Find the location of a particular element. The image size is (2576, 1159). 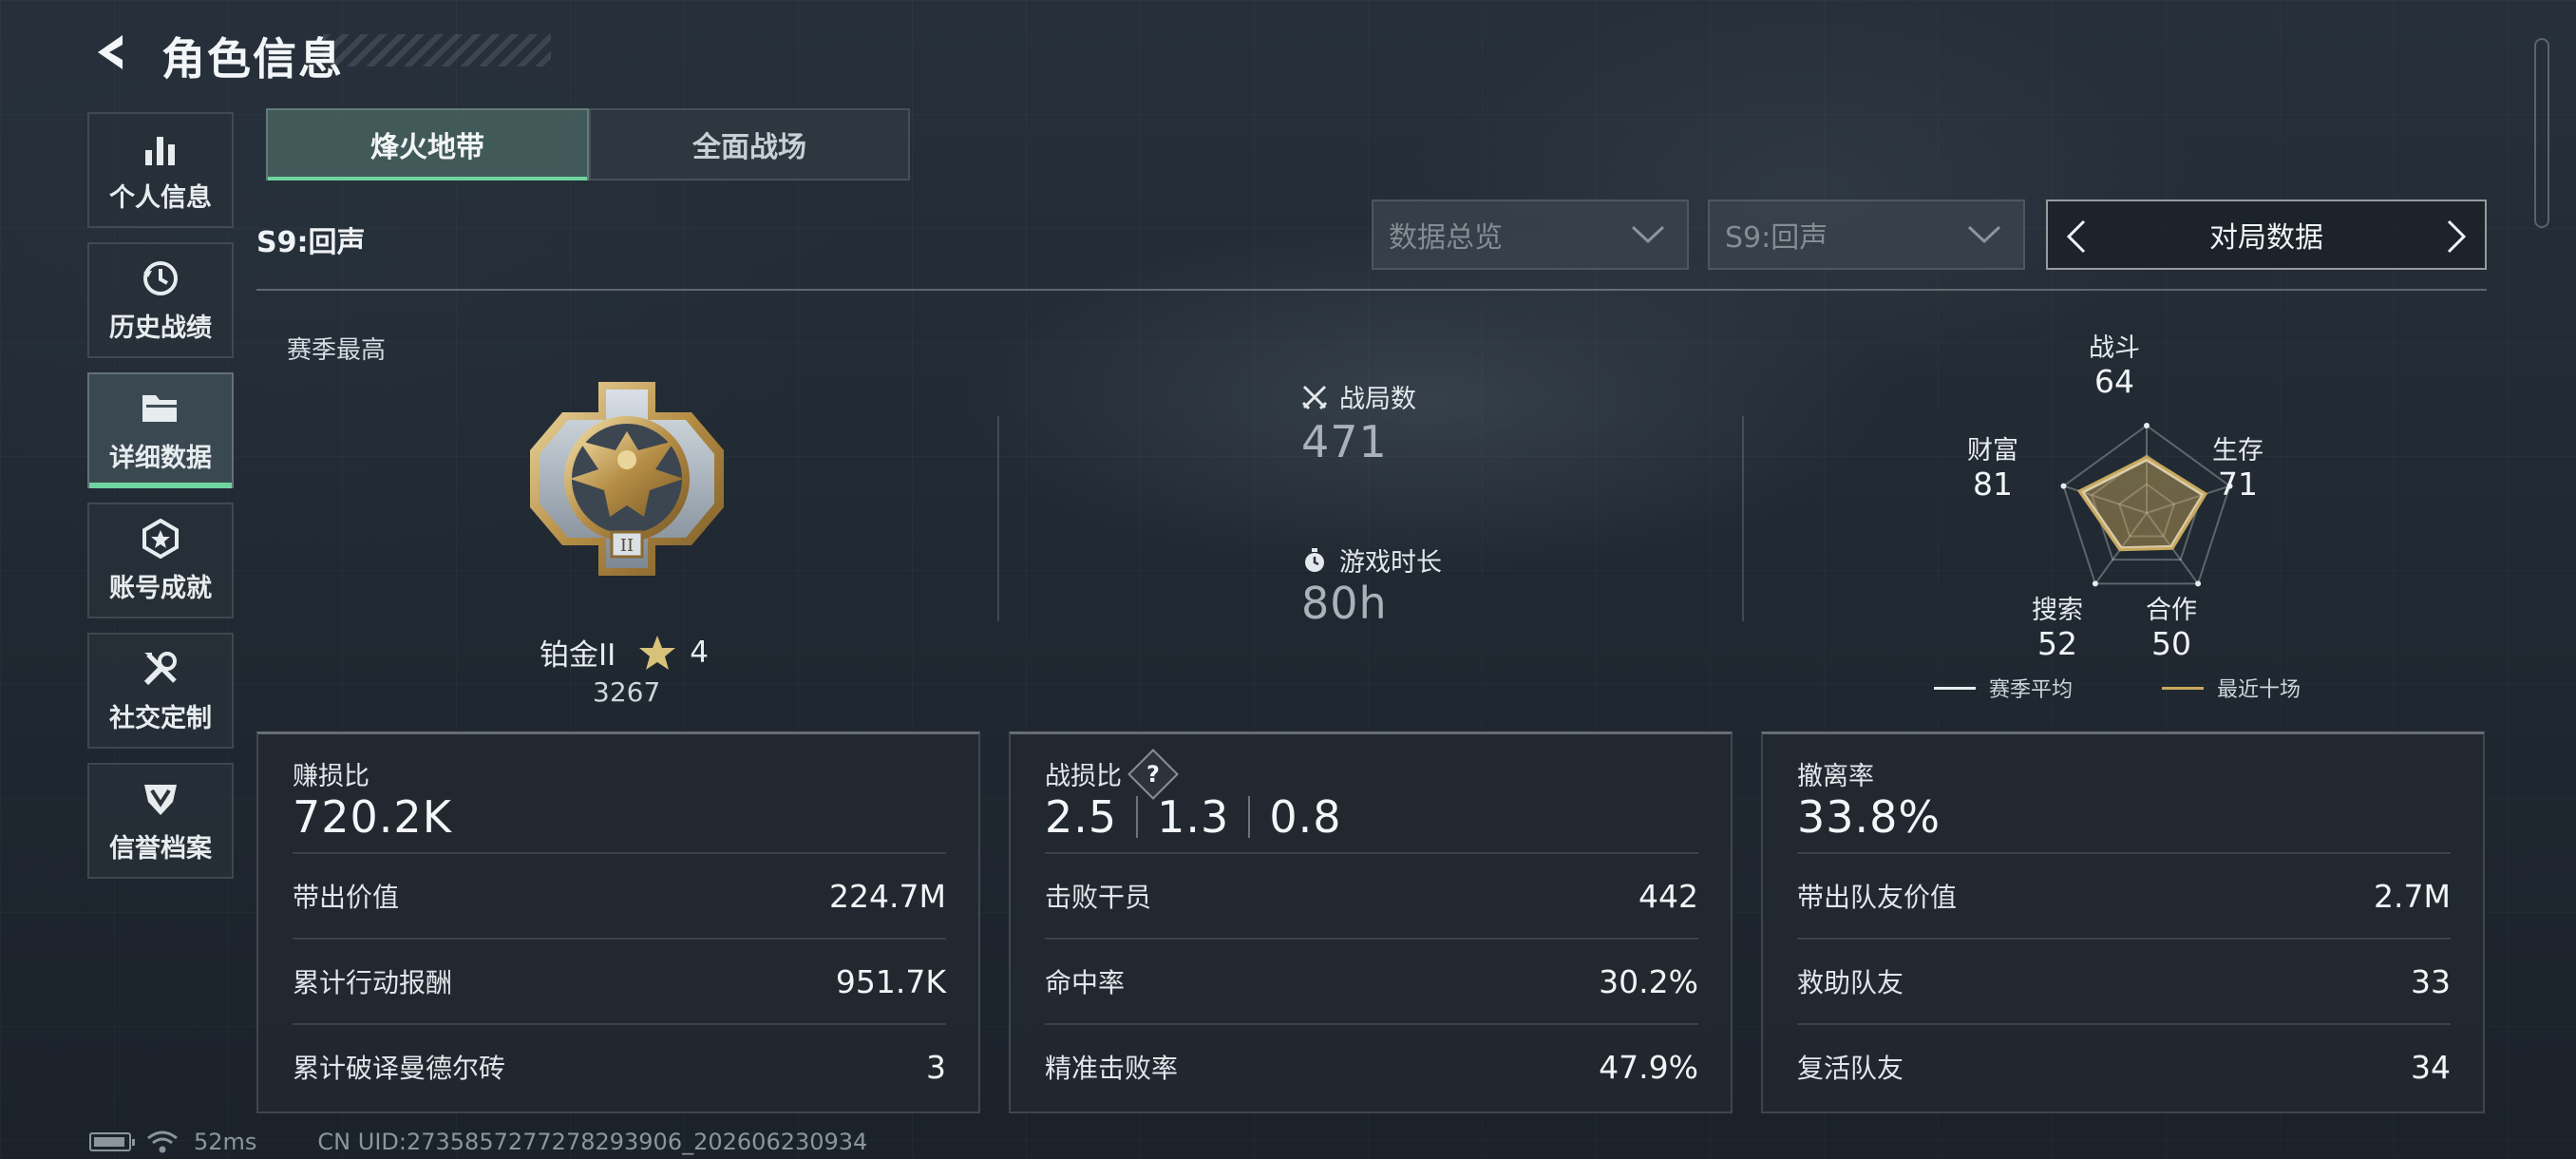

season-dropdown: S9:回声 is located at coordinates (1866, 235).